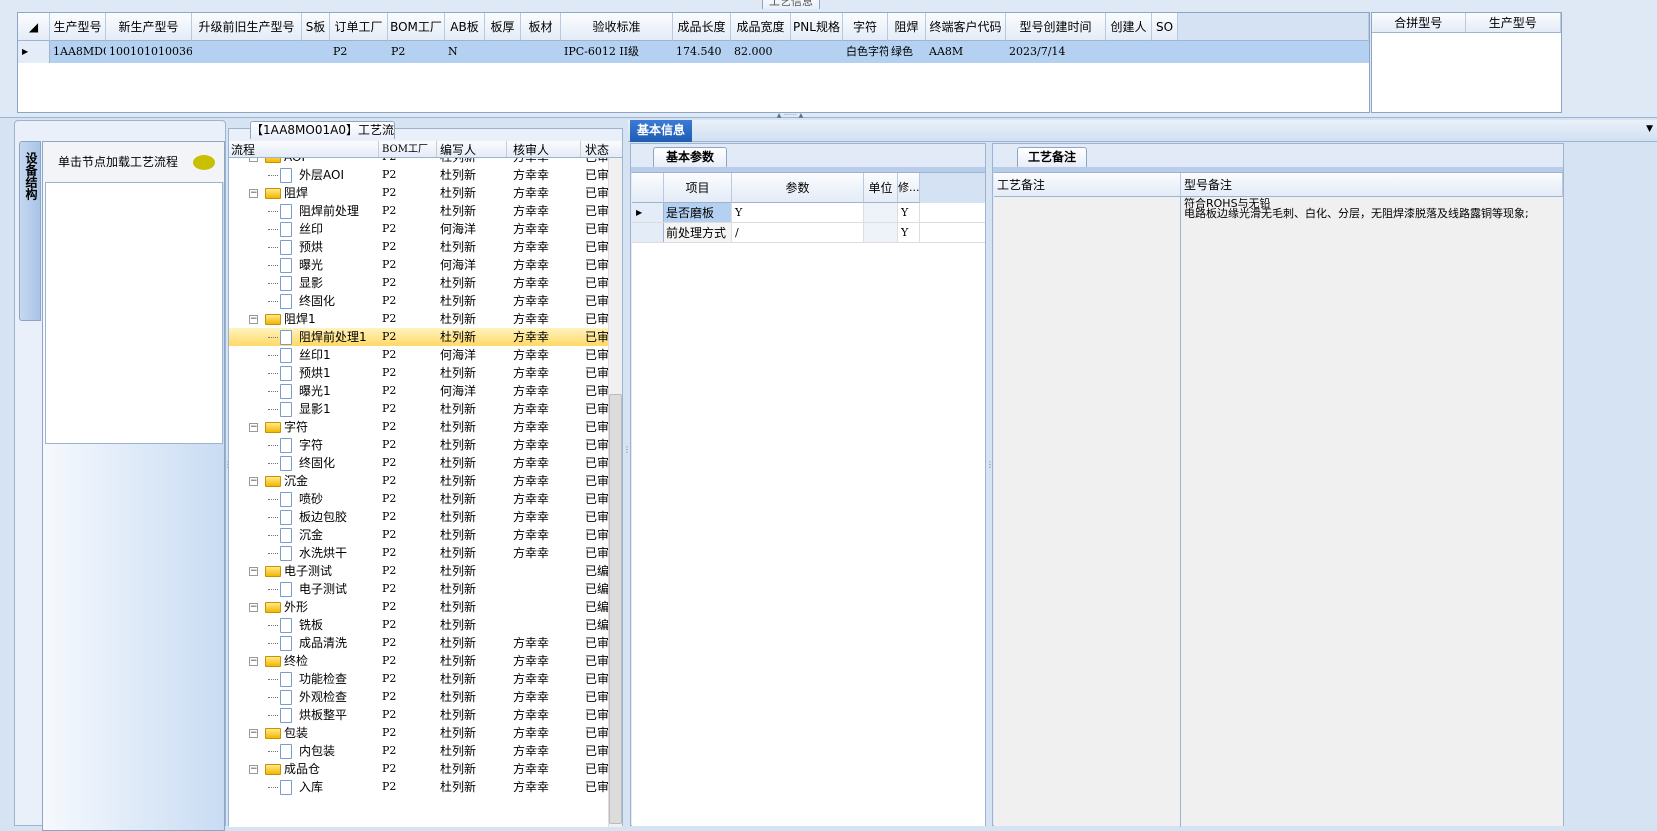  Describe the element at coordinates (1129, 27) in the screenshot. I see `product-col-header: 创建人` at that location.